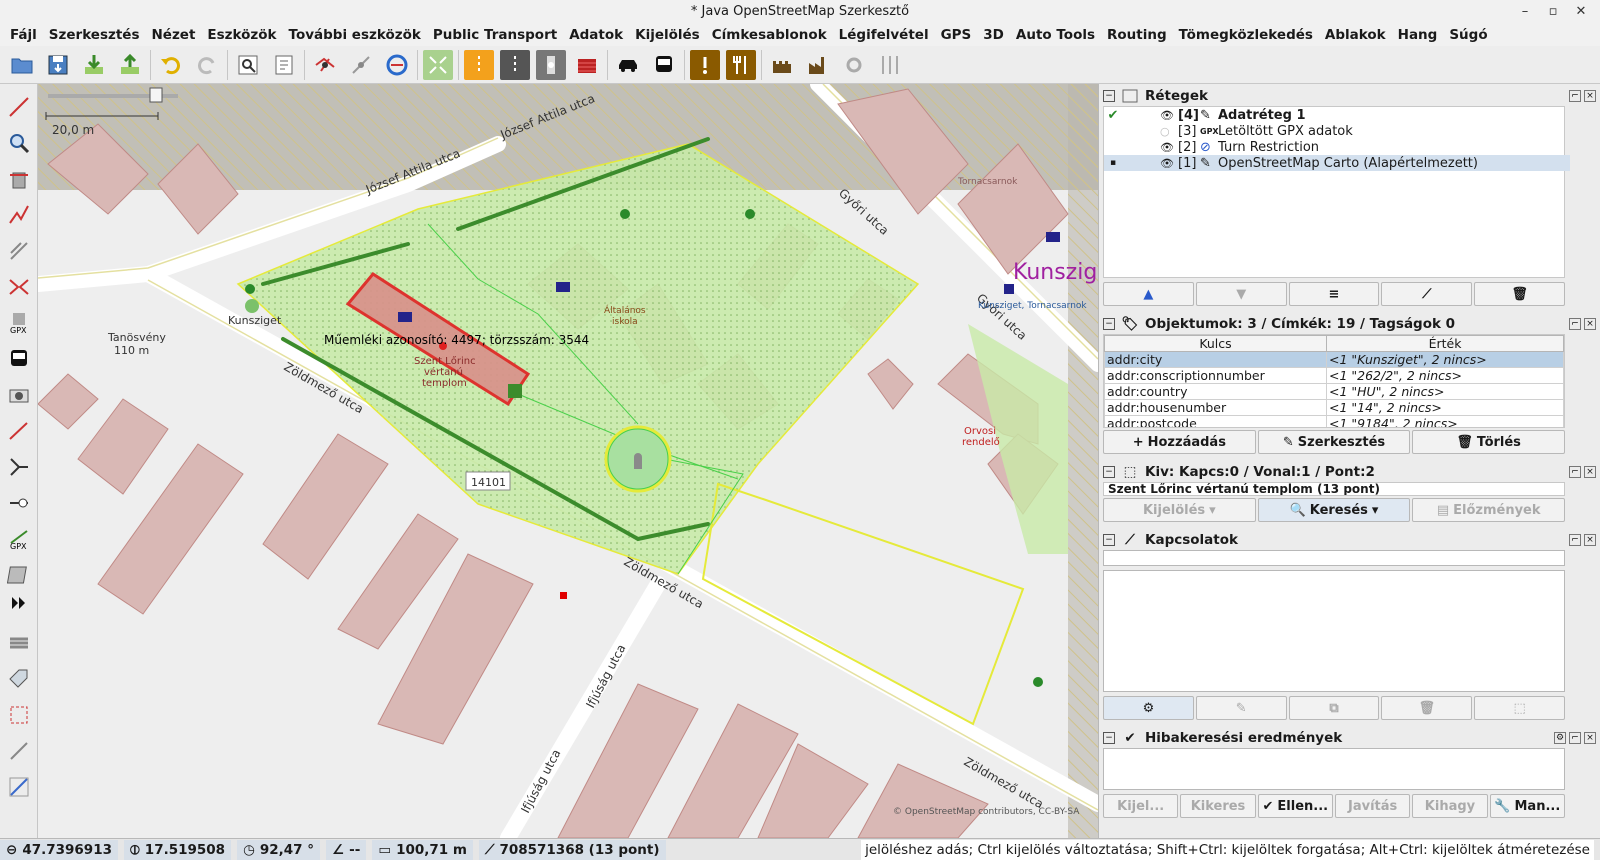 Image resolution: width=1600 pixels, height=860 pixels. What do you see at coordinates (1337, 131) in the screenshot?
I see `layer-item: ○ [3] GPX Letöltött GPX adatok` at bounding box center [1337, 131].